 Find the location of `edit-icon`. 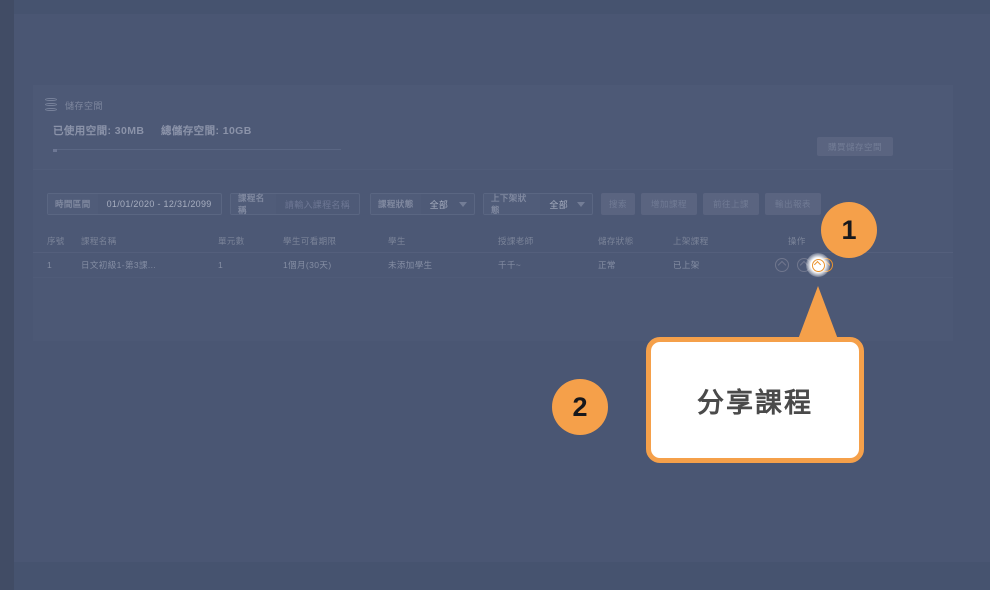

edit-icon is located at coordinates (782, 265).